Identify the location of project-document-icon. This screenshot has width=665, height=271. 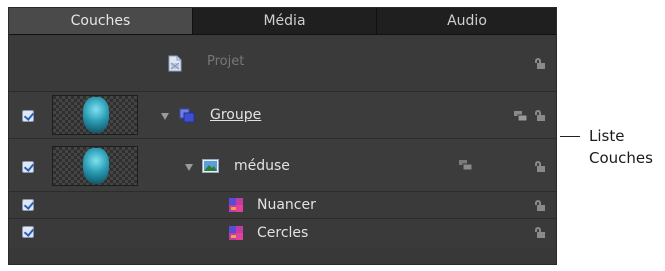
(175, 63).